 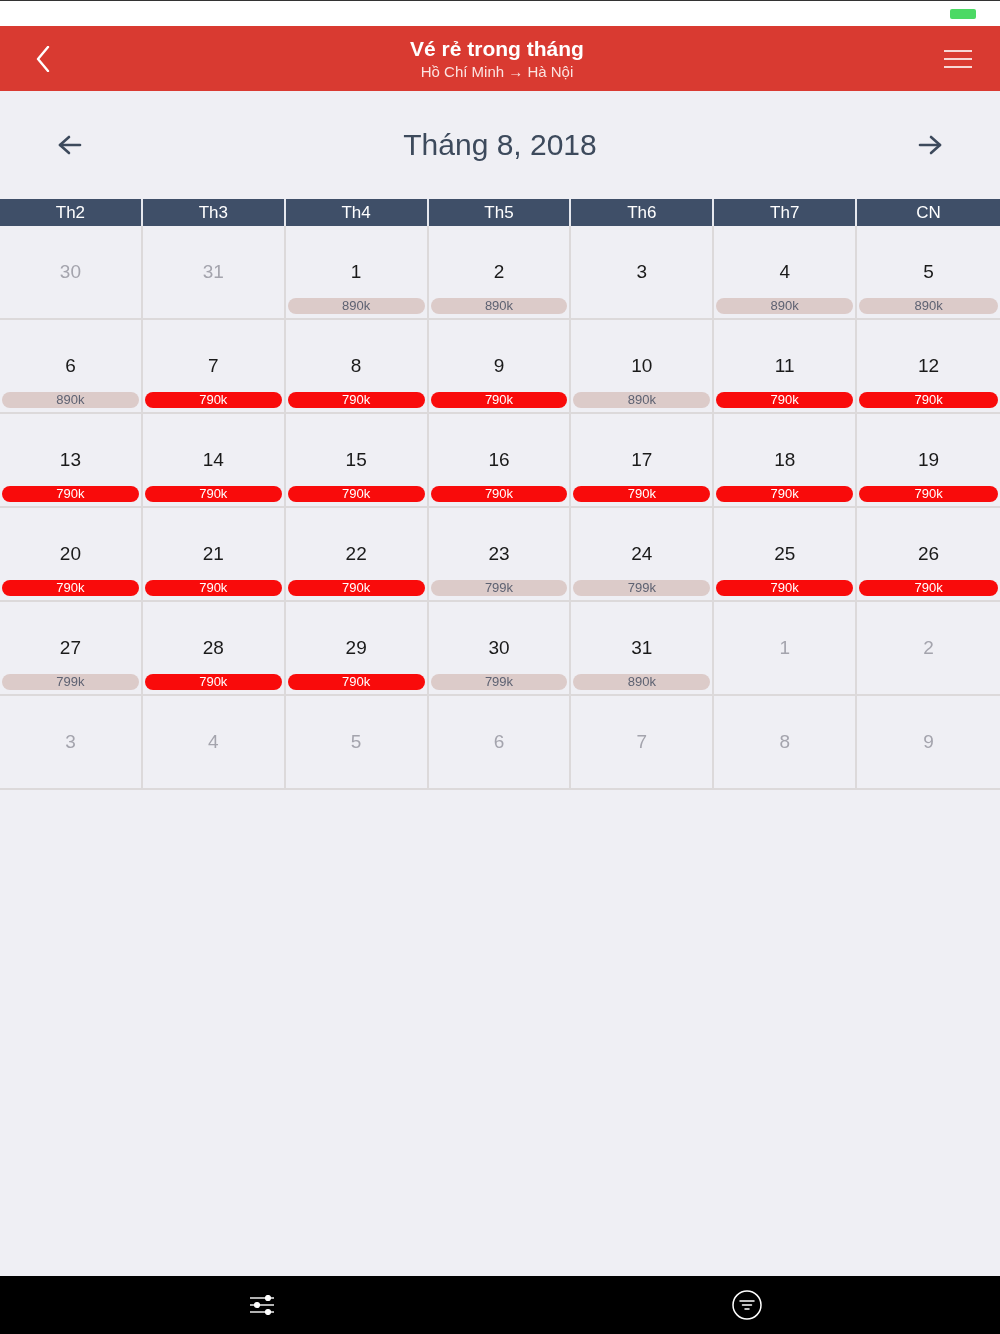 I want to click on day-number: 13, so click(x=70, y=460).